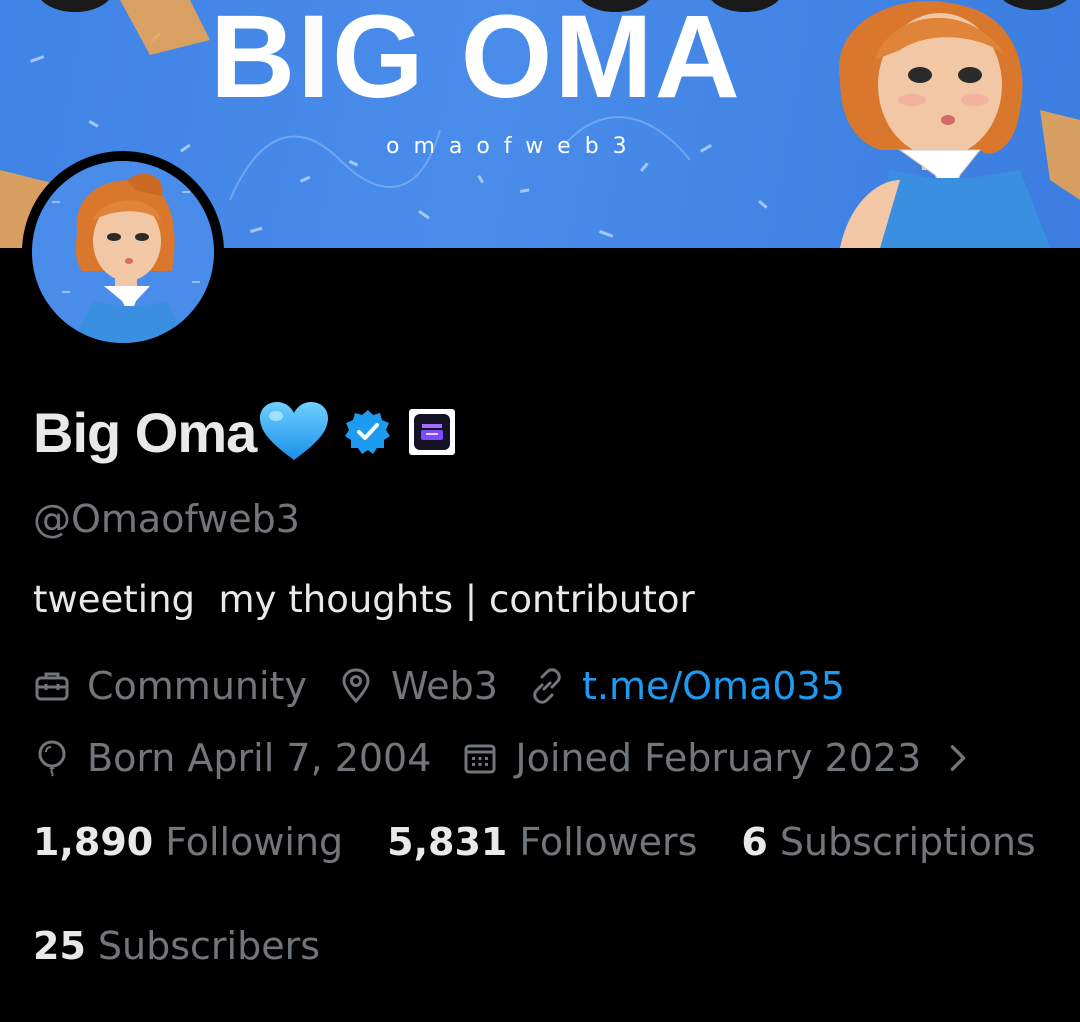  I want to click on subscriptions-count: 6, so click(754, 842).